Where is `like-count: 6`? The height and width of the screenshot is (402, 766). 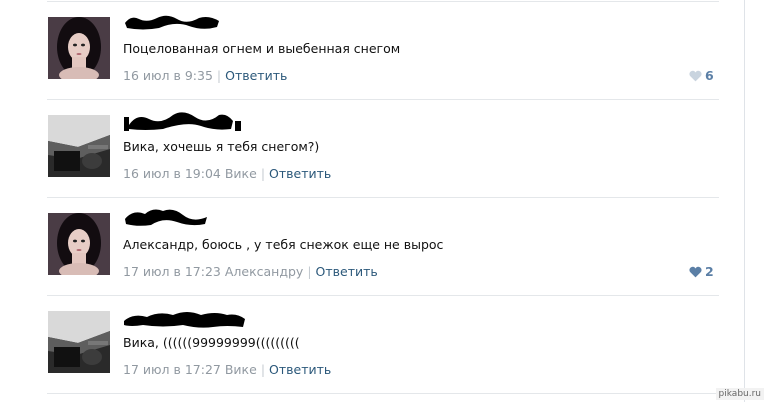 like-count: 6 is located at coordinates (709, 75).